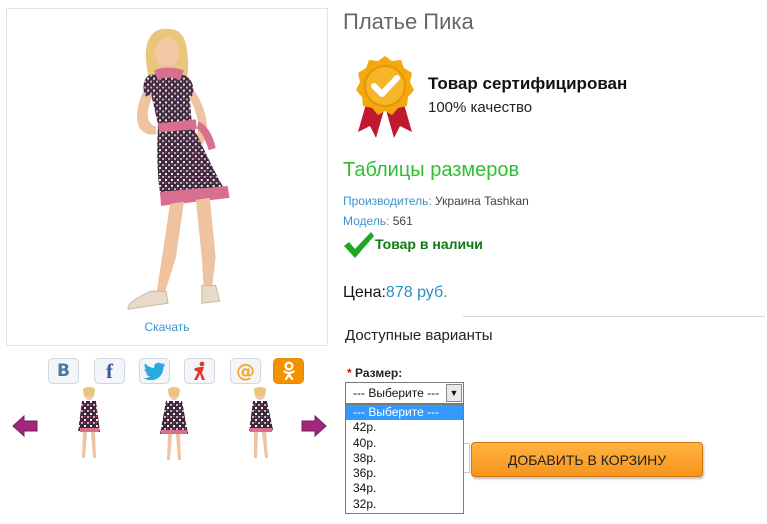  Describe the element at coordinates (366, 221) in the screenshot. I see `model-label: Модель:` at that location.